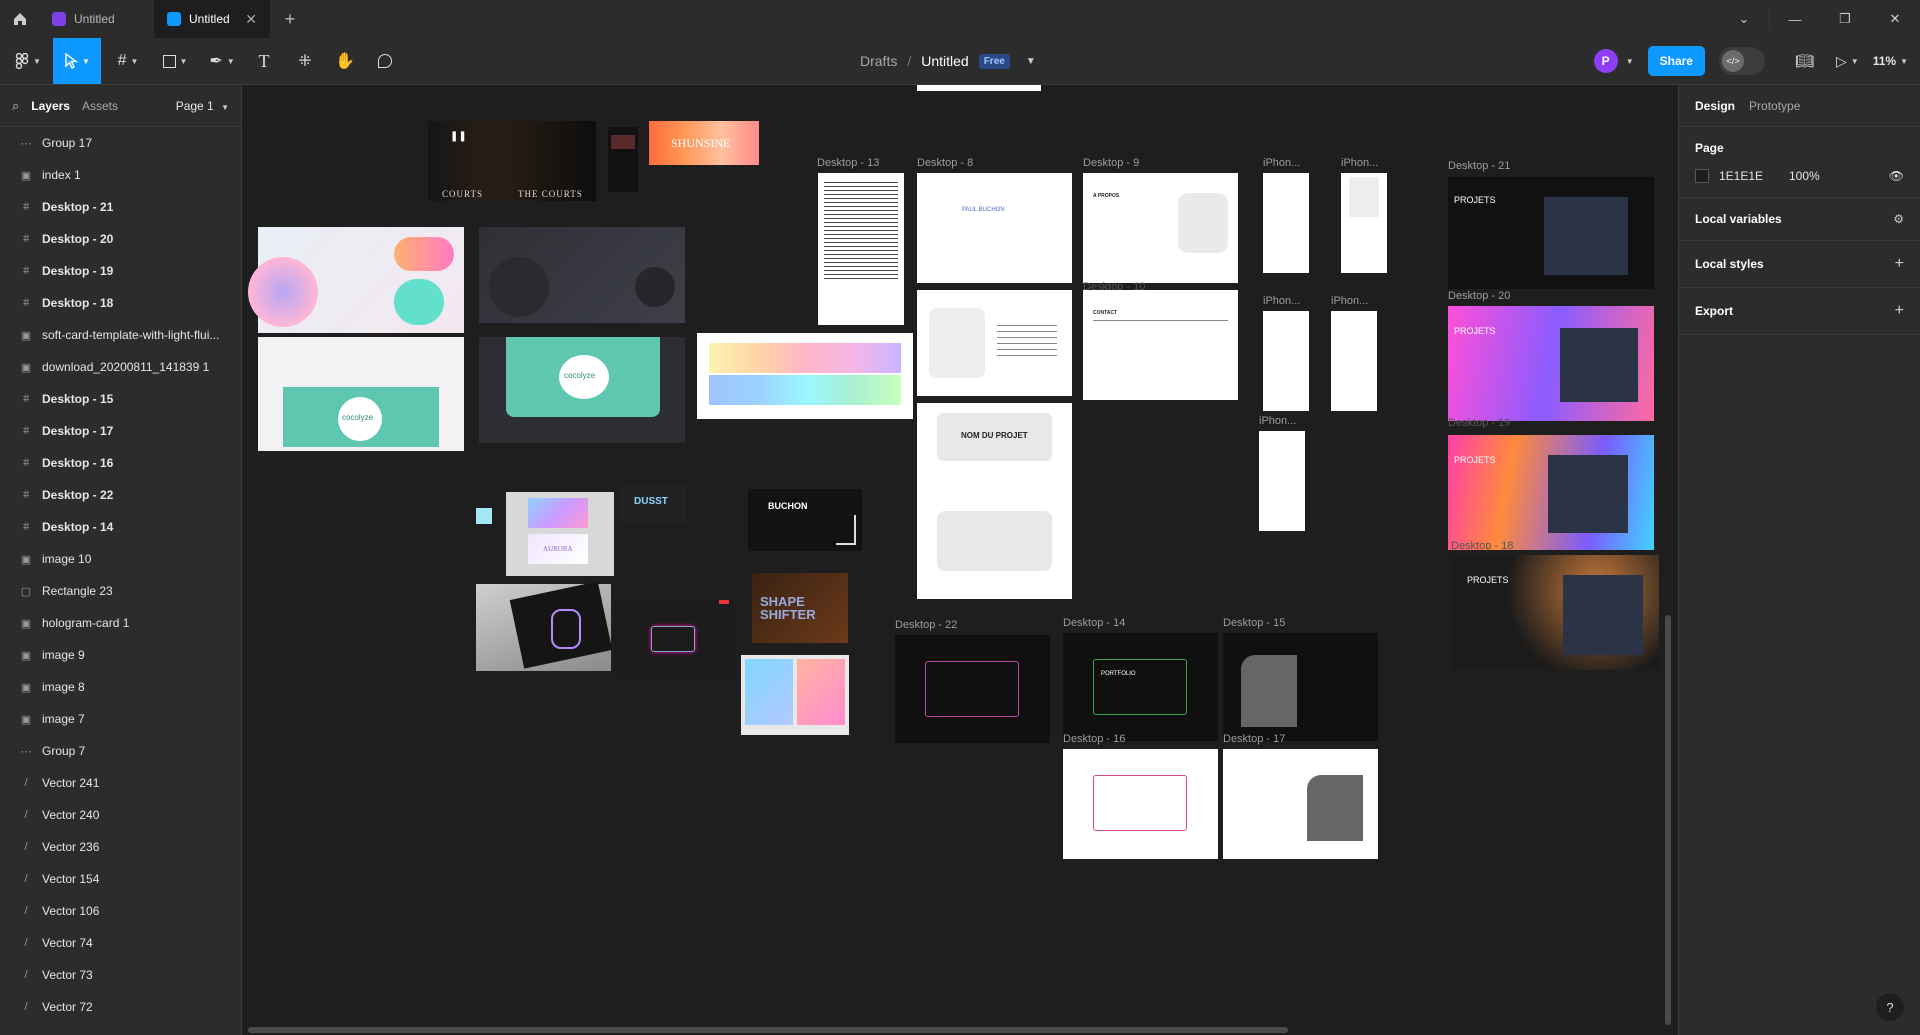  What do you see at coordinates (20, 19) in the screenshot?
I see `home-button` at bounding box center [20, 19].